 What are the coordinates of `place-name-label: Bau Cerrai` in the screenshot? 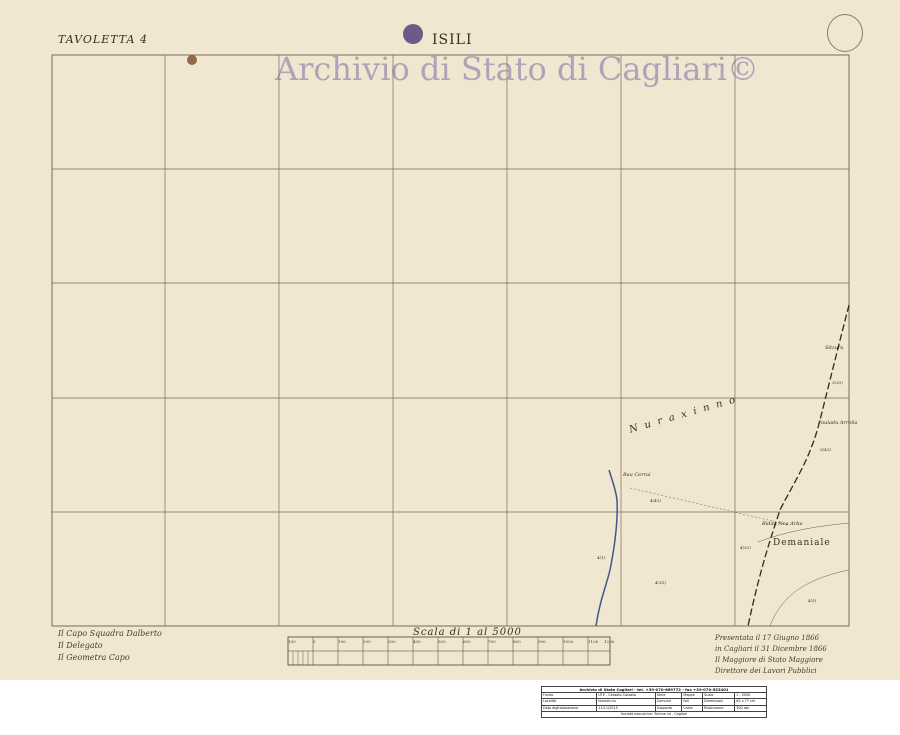 It's located at (637, 475).